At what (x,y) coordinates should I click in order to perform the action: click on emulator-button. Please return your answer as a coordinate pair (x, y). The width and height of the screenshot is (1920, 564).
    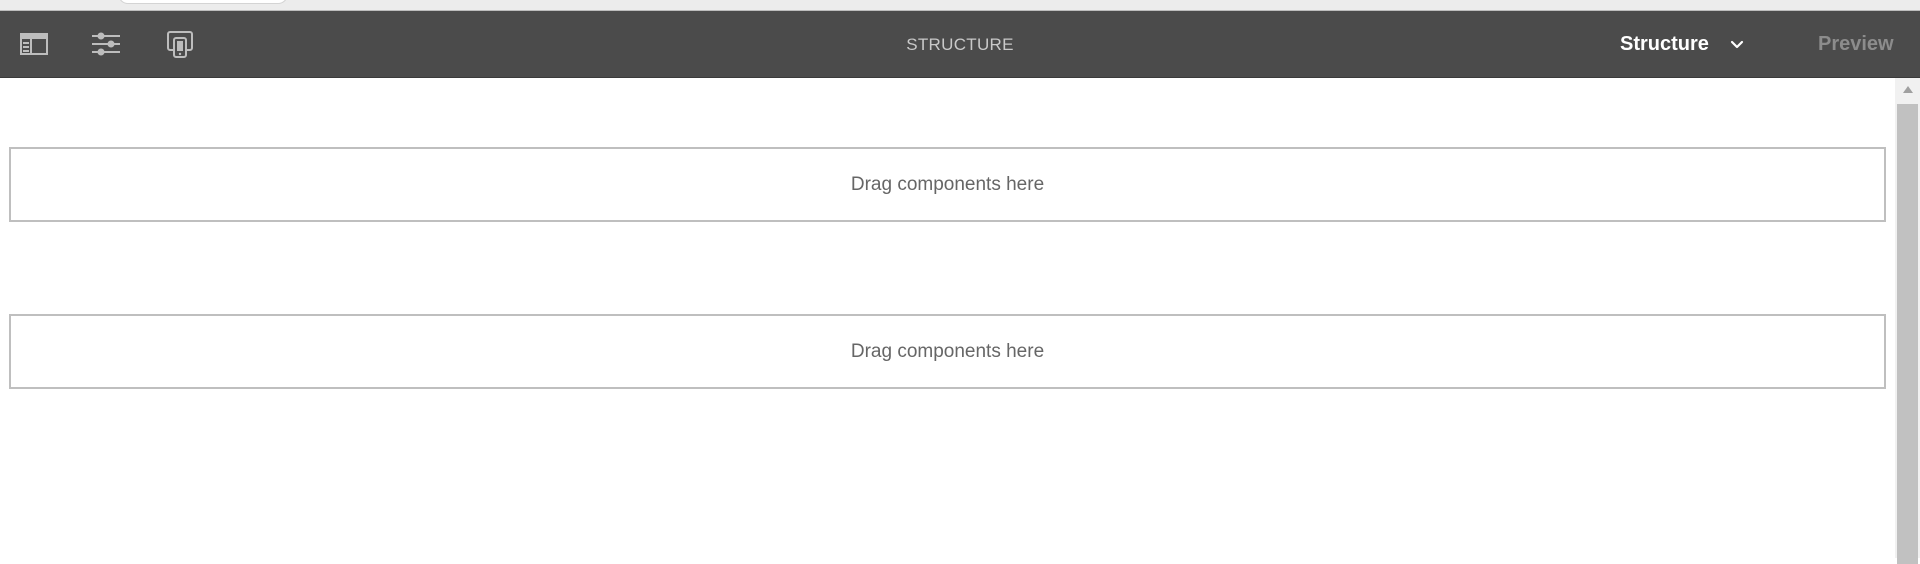
    Looking at the image, I should click on (180, 44).